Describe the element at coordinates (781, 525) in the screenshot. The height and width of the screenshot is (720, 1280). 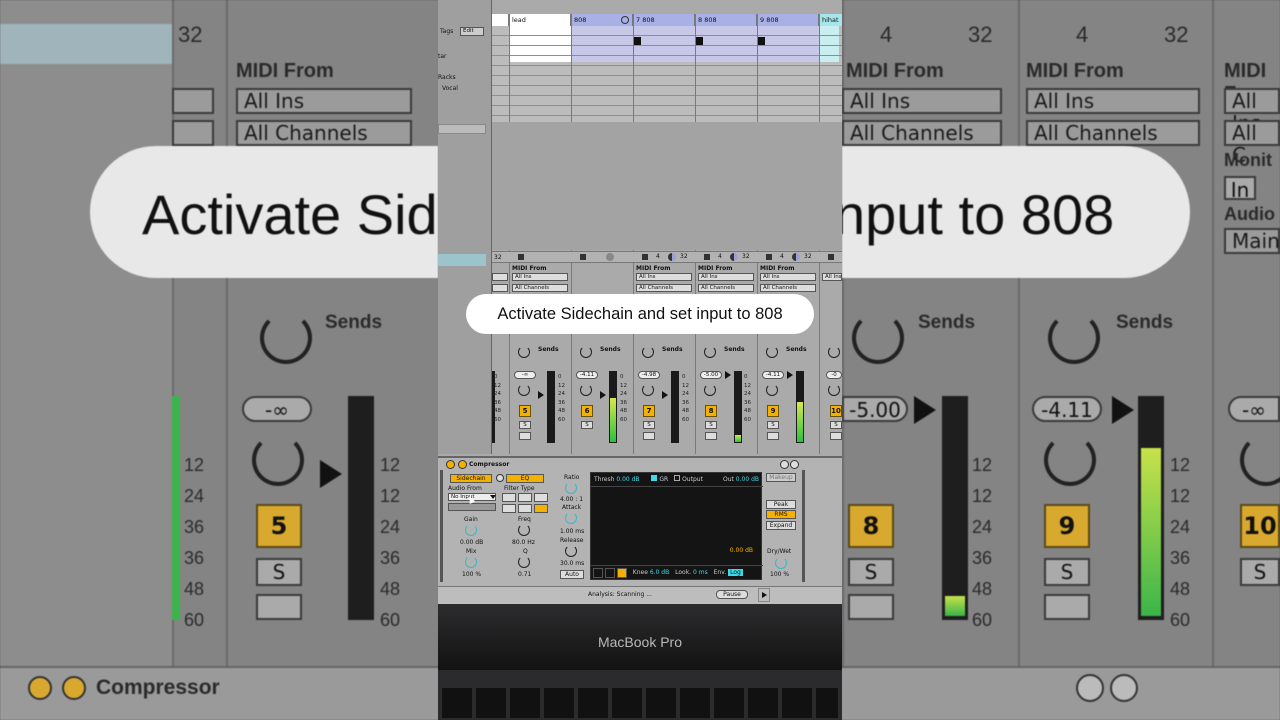
I see `expand-button: Expand` at that location.